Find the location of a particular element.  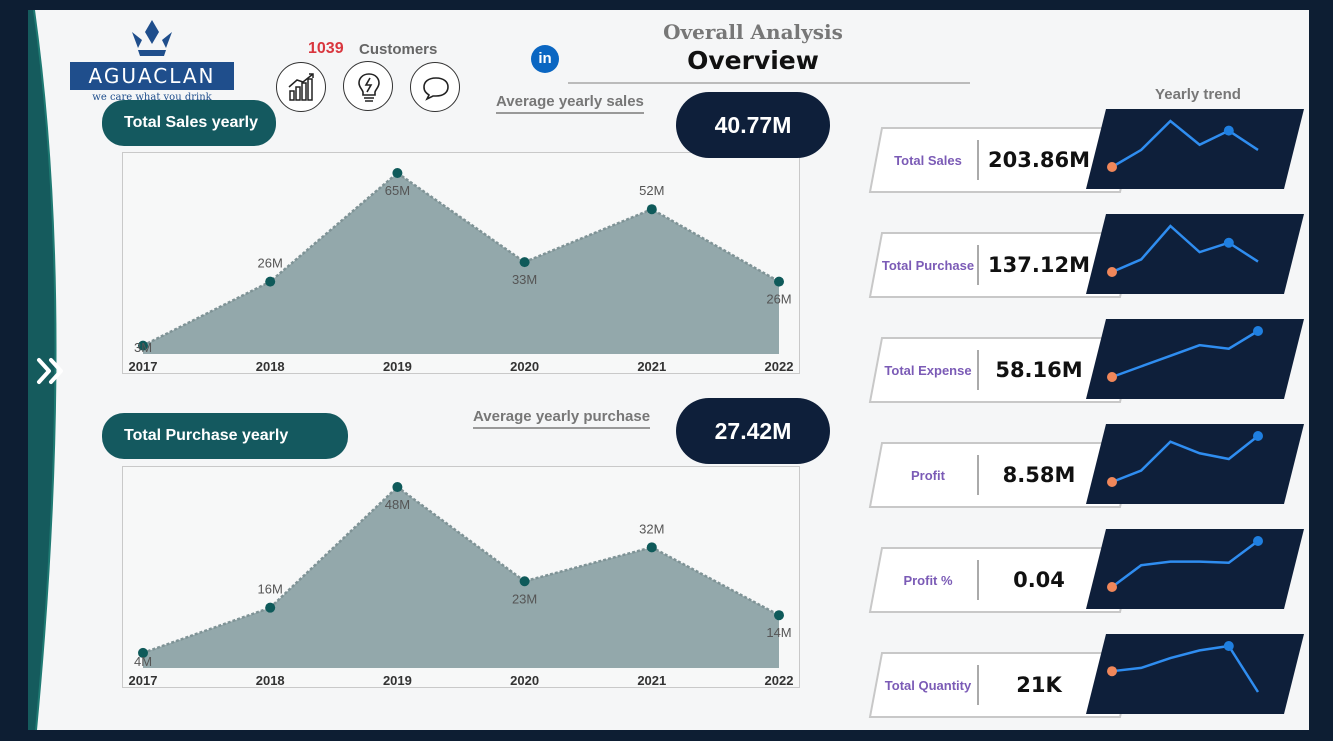

data-label: 14M is located at coordinates (778, 632).